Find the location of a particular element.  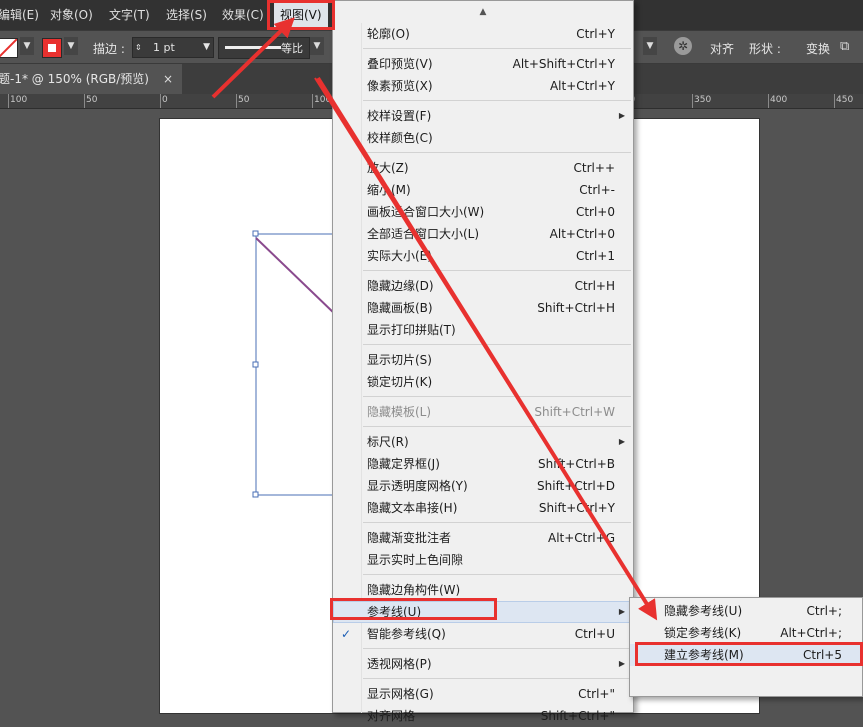

menu-item-shortcut: Shift+Ctrl+" is located at coordinates (577, 716).